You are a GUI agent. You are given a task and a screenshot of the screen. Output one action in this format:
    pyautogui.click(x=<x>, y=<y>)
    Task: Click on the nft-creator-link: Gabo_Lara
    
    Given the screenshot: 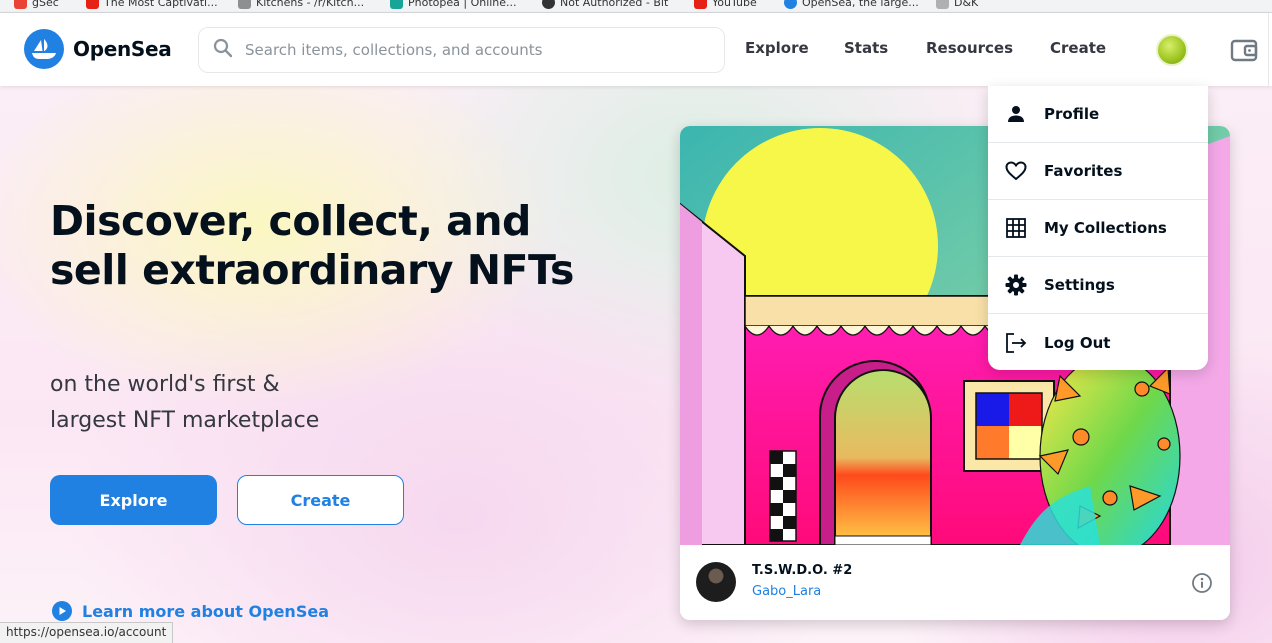 What is the action you would take?
    pyautogui.click(x=786, y=591)
    